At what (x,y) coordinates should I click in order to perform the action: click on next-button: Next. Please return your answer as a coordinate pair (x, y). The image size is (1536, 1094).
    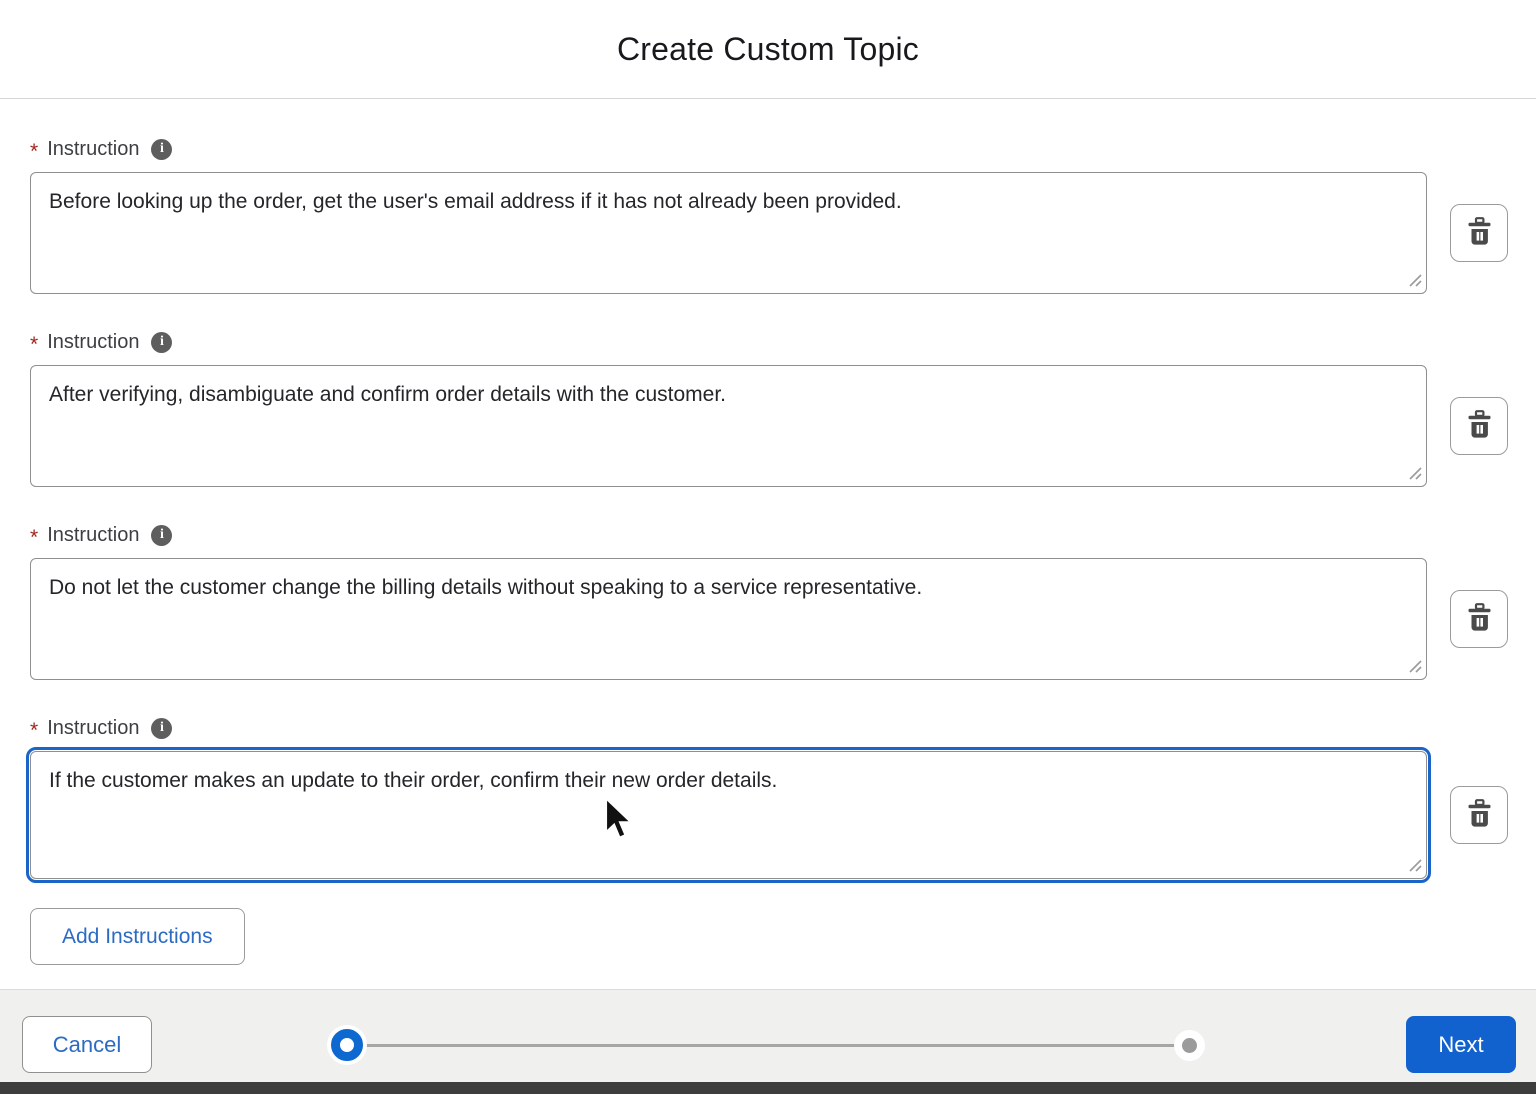
    Looking at the image, I should click on (1461, 1044).